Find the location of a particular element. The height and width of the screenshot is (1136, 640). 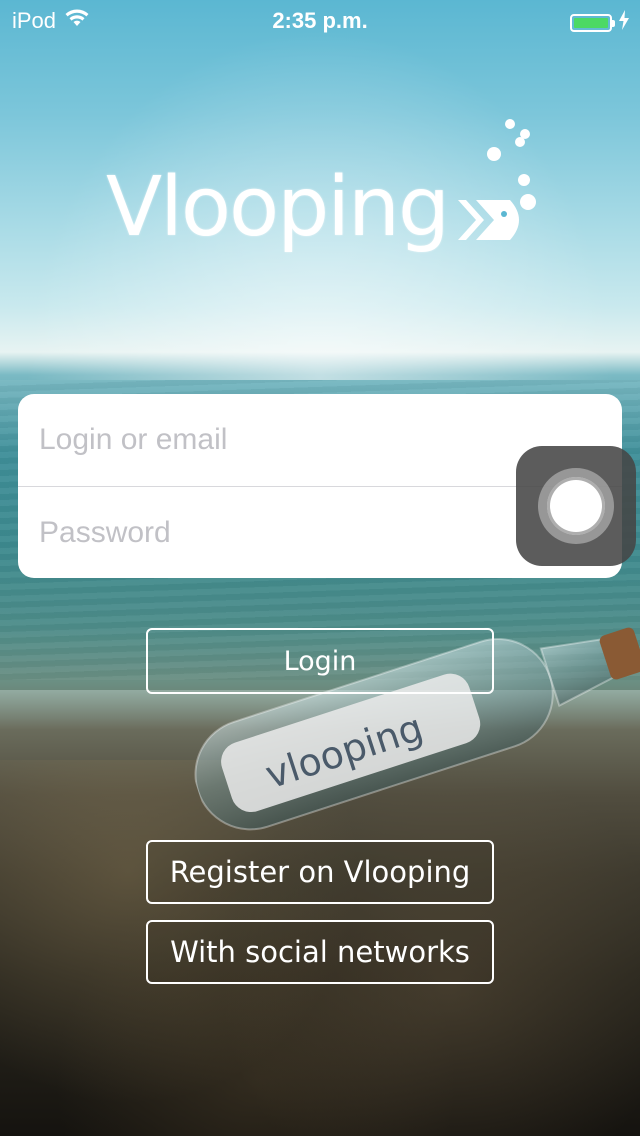

login-button: Login is located at coordinates (320, 661).